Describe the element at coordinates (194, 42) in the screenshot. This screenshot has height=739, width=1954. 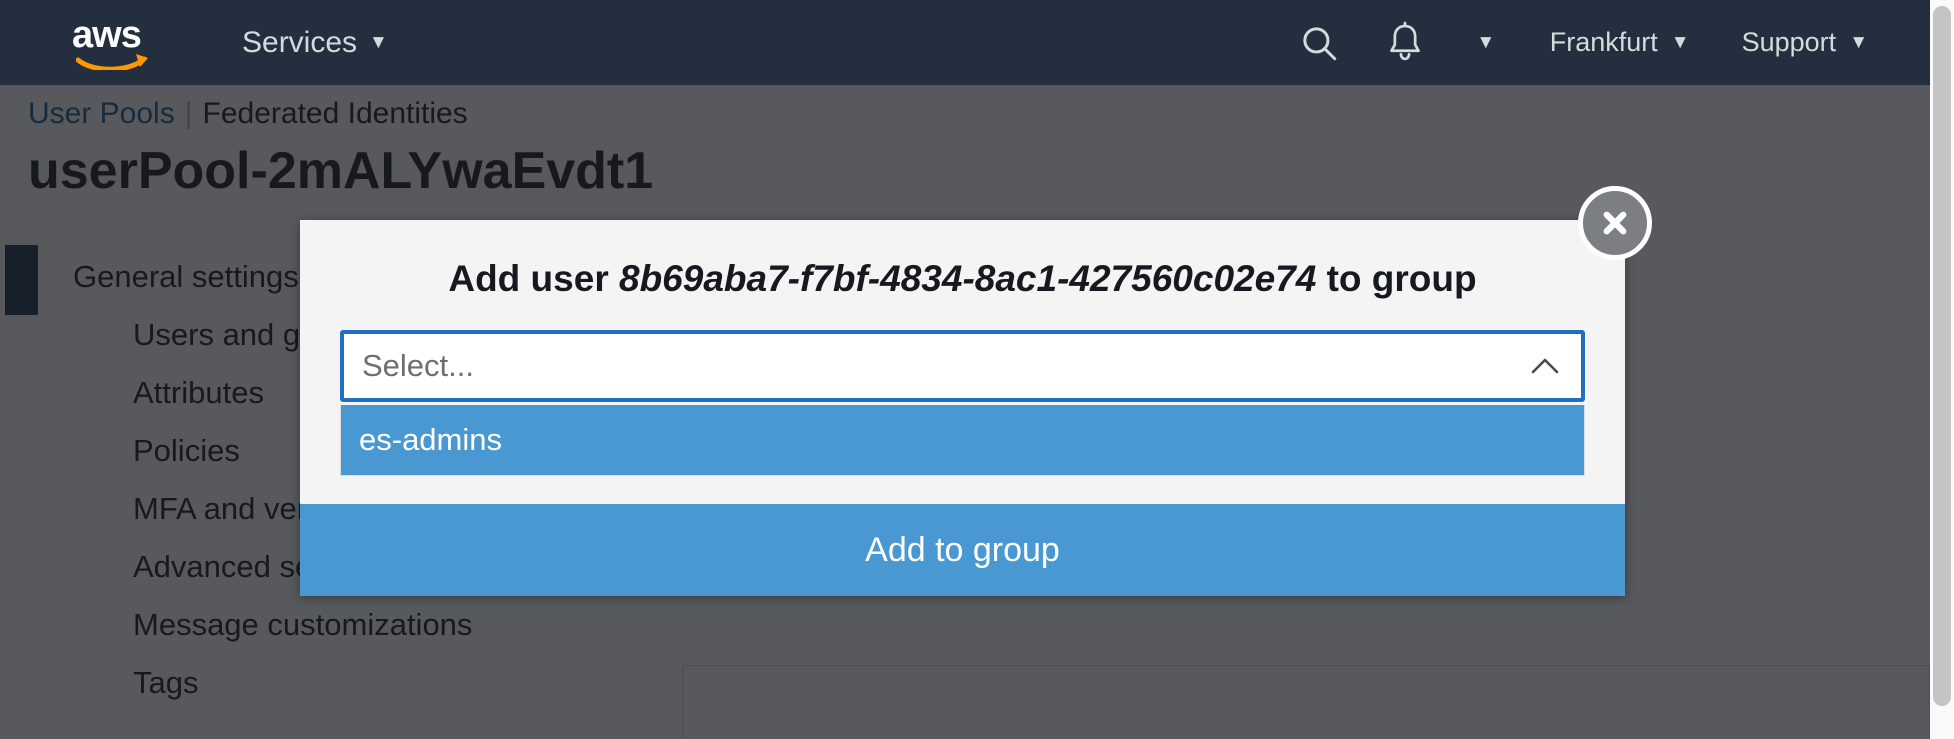
I see `nav-left-group: aws Services ▼` at that location.